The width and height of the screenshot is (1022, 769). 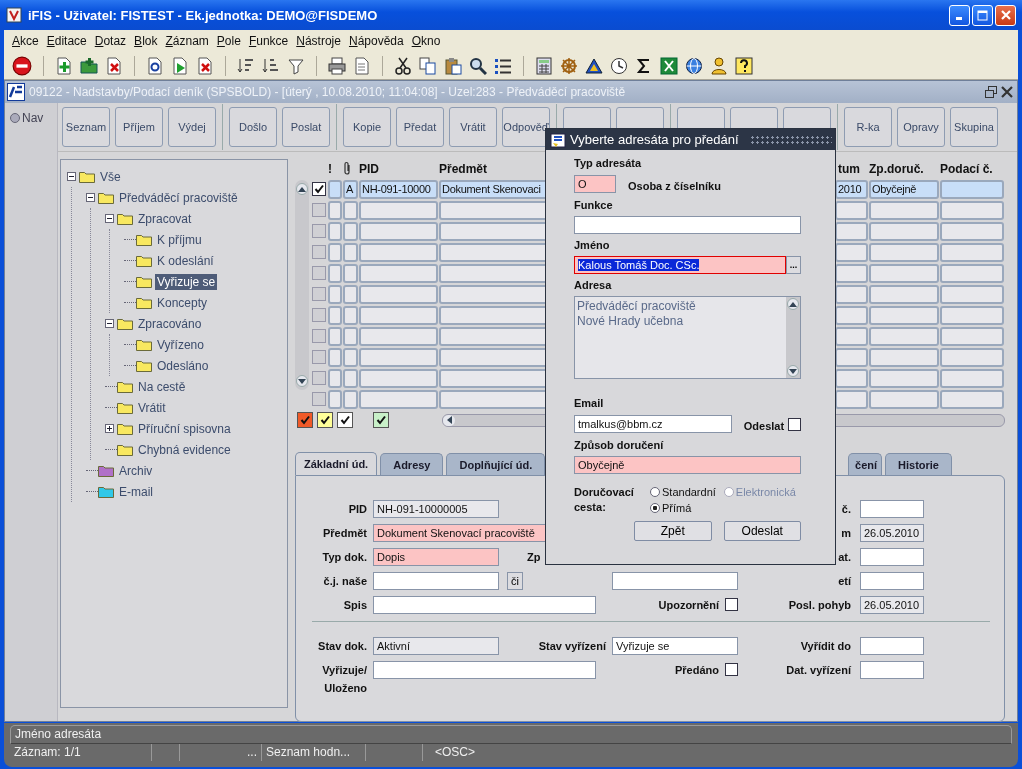 What do you see at coordinates (302, 285) in the screenshot?
I see `vertical-scrollbar` at bounding box center [302, 285].